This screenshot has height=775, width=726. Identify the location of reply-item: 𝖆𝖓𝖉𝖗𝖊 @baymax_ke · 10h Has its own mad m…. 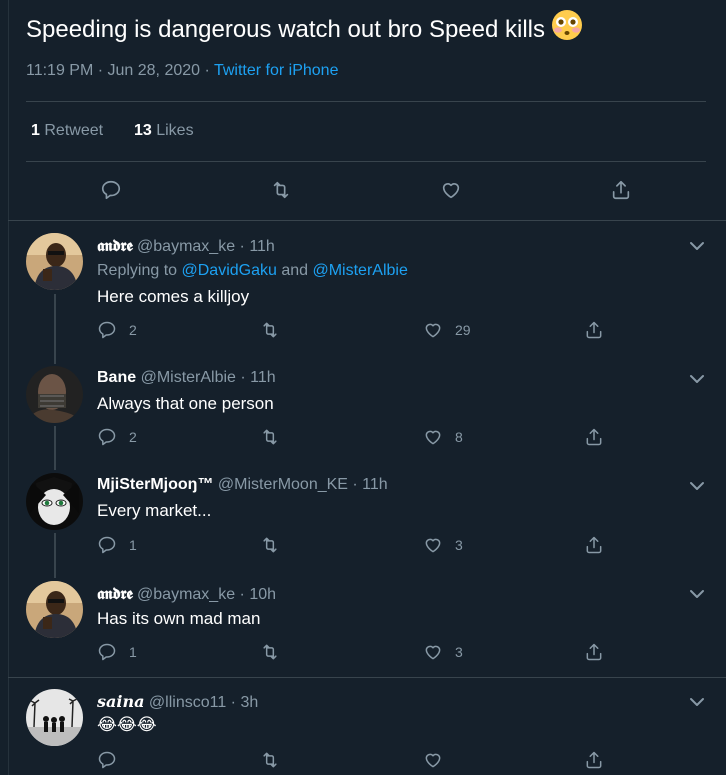
(363, 624).